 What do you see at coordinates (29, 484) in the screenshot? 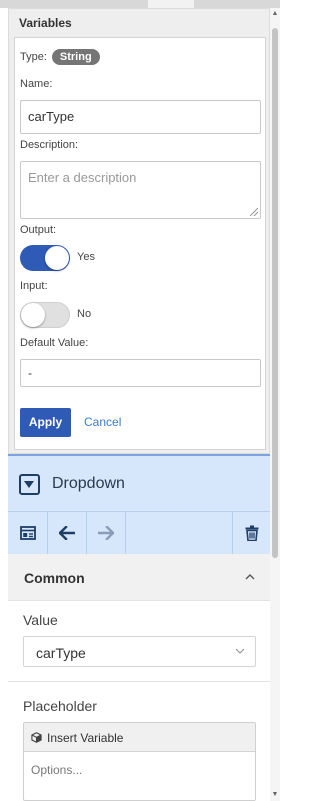
I see `dropdown-icon` at bounding box center [29, 484].